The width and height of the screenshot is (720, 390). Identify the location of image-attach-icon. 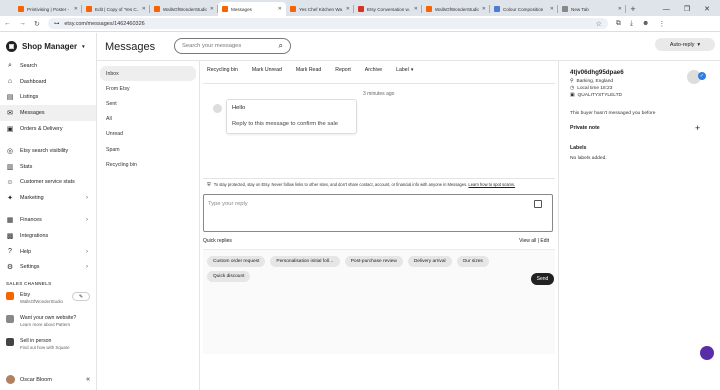
(538, 204).